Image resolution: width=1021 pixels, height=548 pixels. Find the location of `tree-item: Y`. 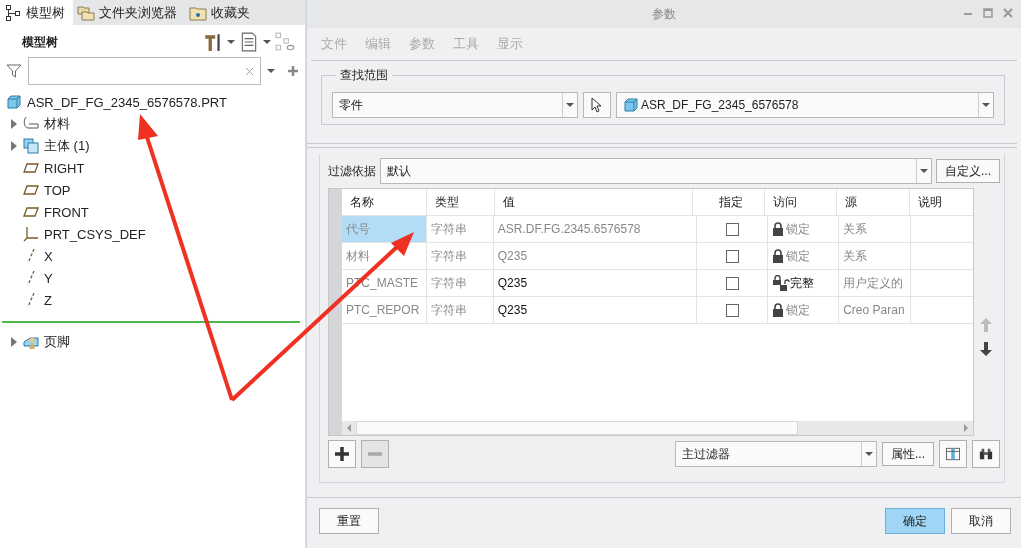

tree-item: Y is located at coordinates (152, 278).